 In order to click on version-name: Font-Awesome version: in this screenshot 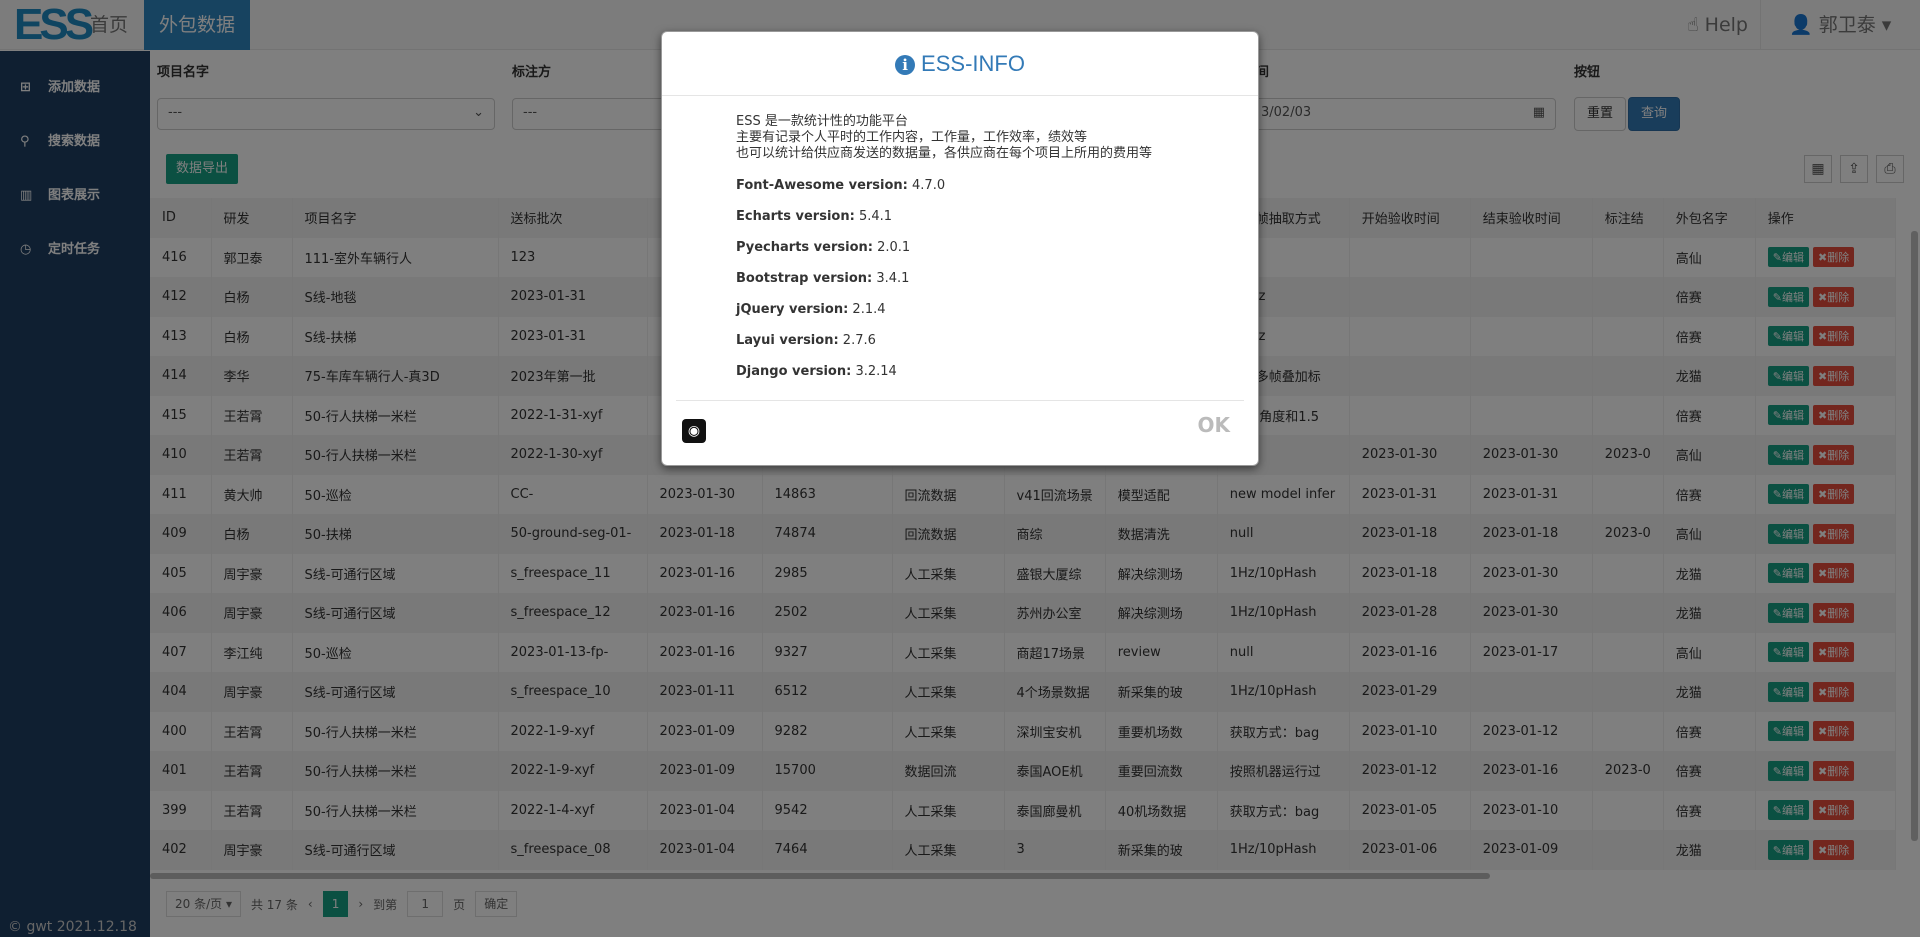, I will do `click(822, 185)`.